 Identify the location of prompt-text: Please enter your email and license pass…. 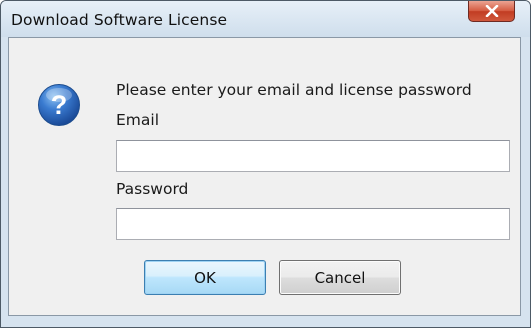
(294, 90).